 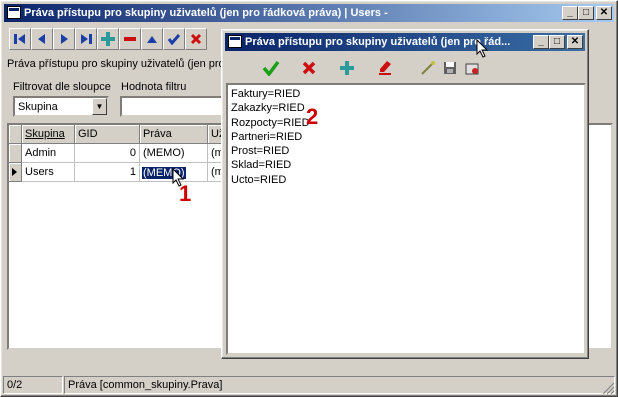 I want to click on cancel-edit-button, so click(x=196, y=39).